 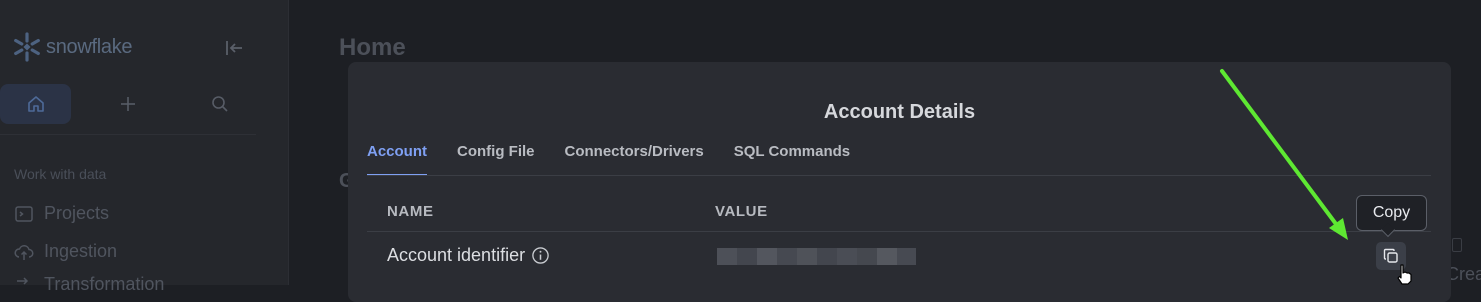 I want to click on hand-cursor-icon, so click(x=1404, y=274).